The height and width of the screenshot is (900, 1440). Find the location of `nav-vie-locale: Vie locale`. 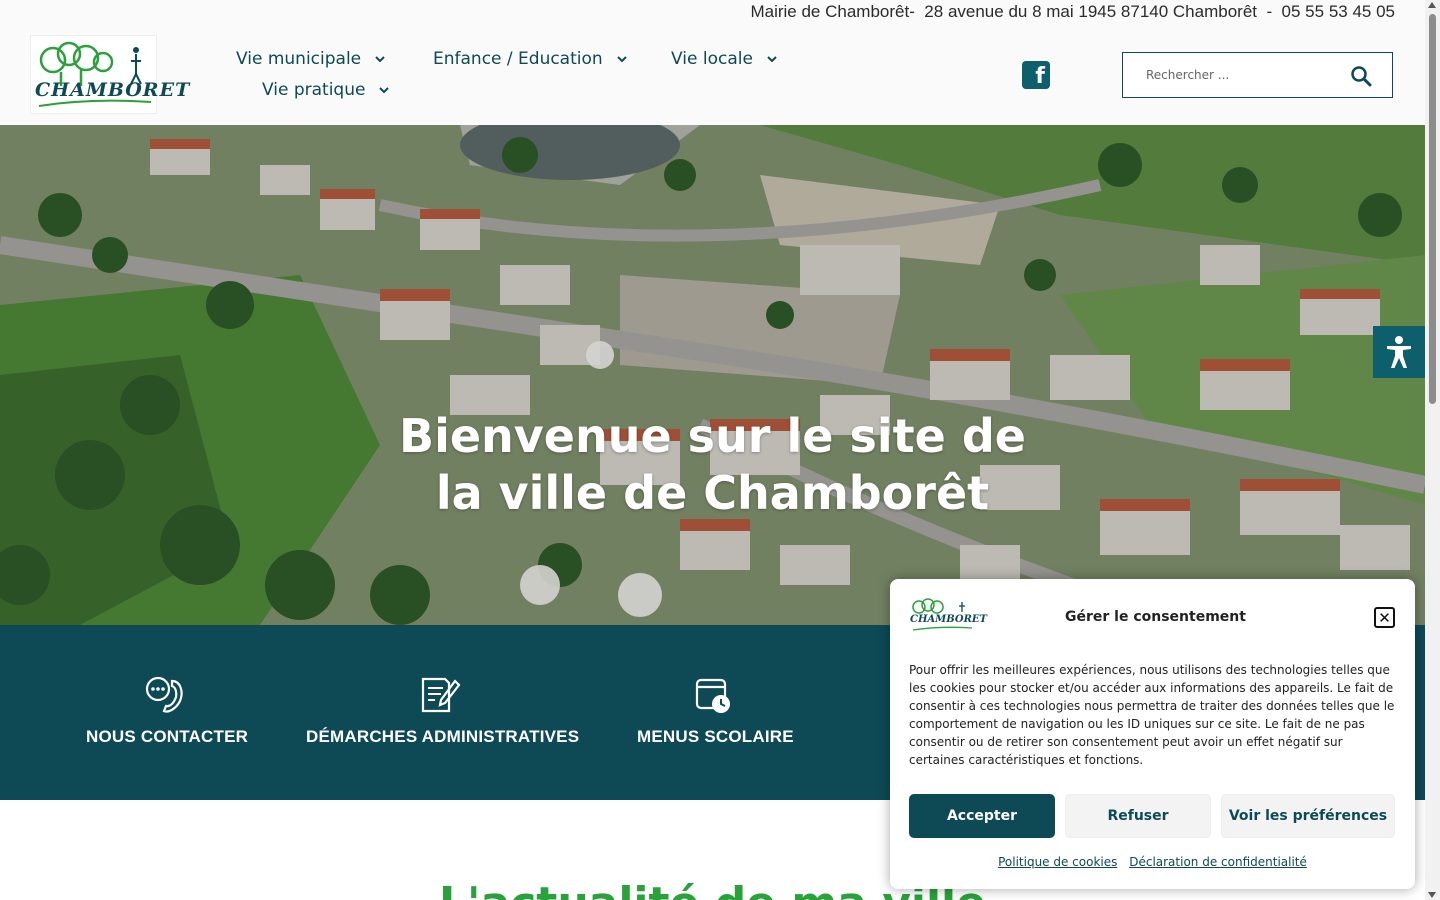

nav-vie-locale: Vie locale is located at coordinates (724, 59).